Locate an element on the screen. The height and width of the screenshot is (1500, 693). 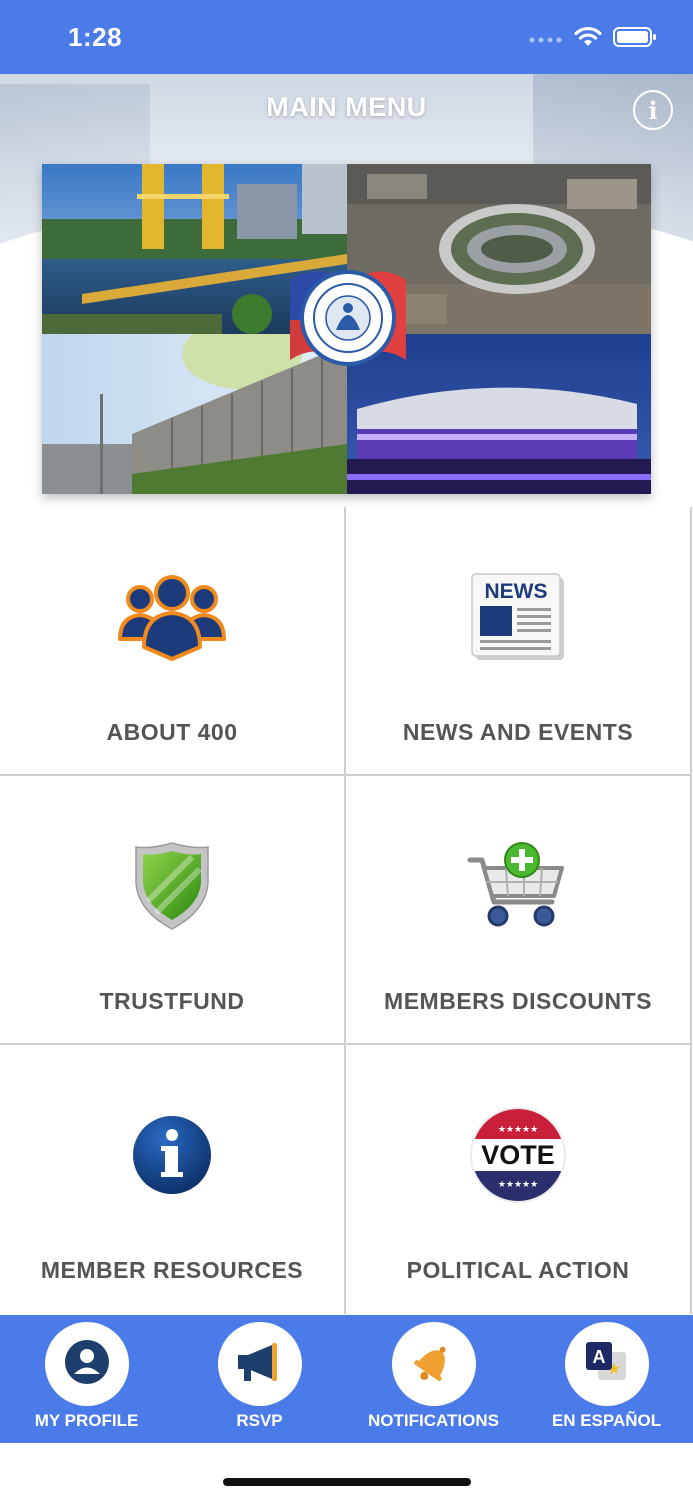
shield-icon is located at coordinates (172, 888).